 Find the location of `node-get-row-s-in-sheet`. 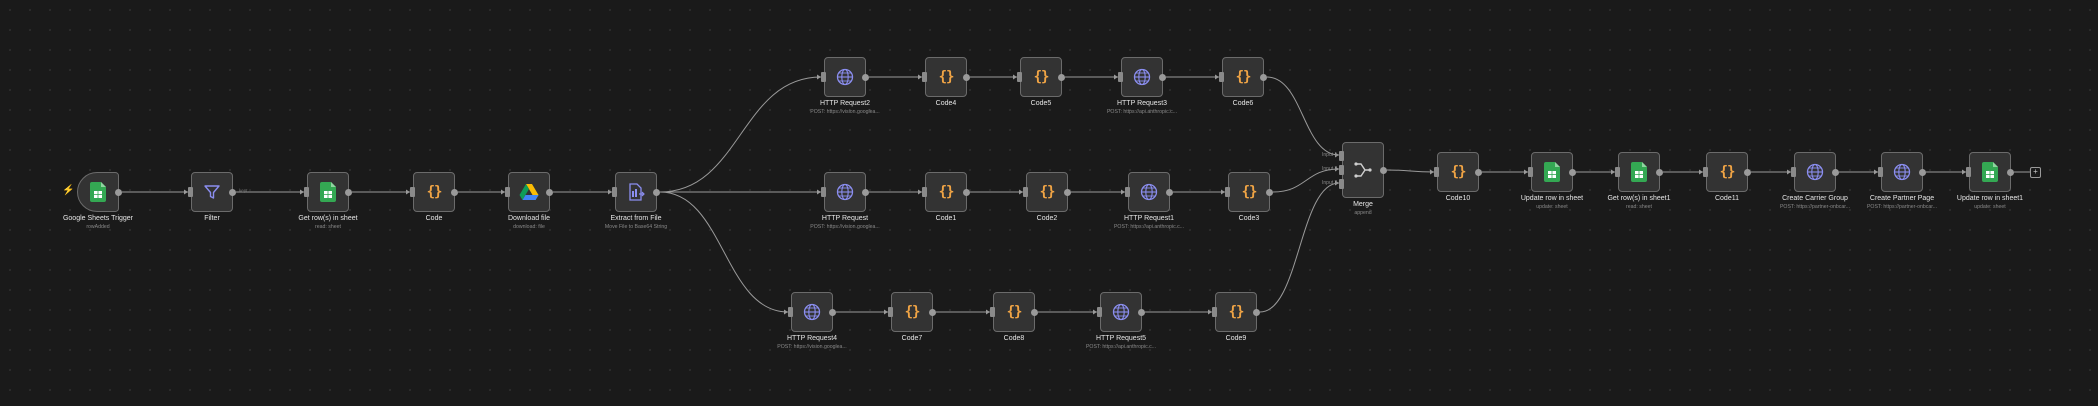

node-get-row-s-in-sheet is located at coordinates (328, 192).